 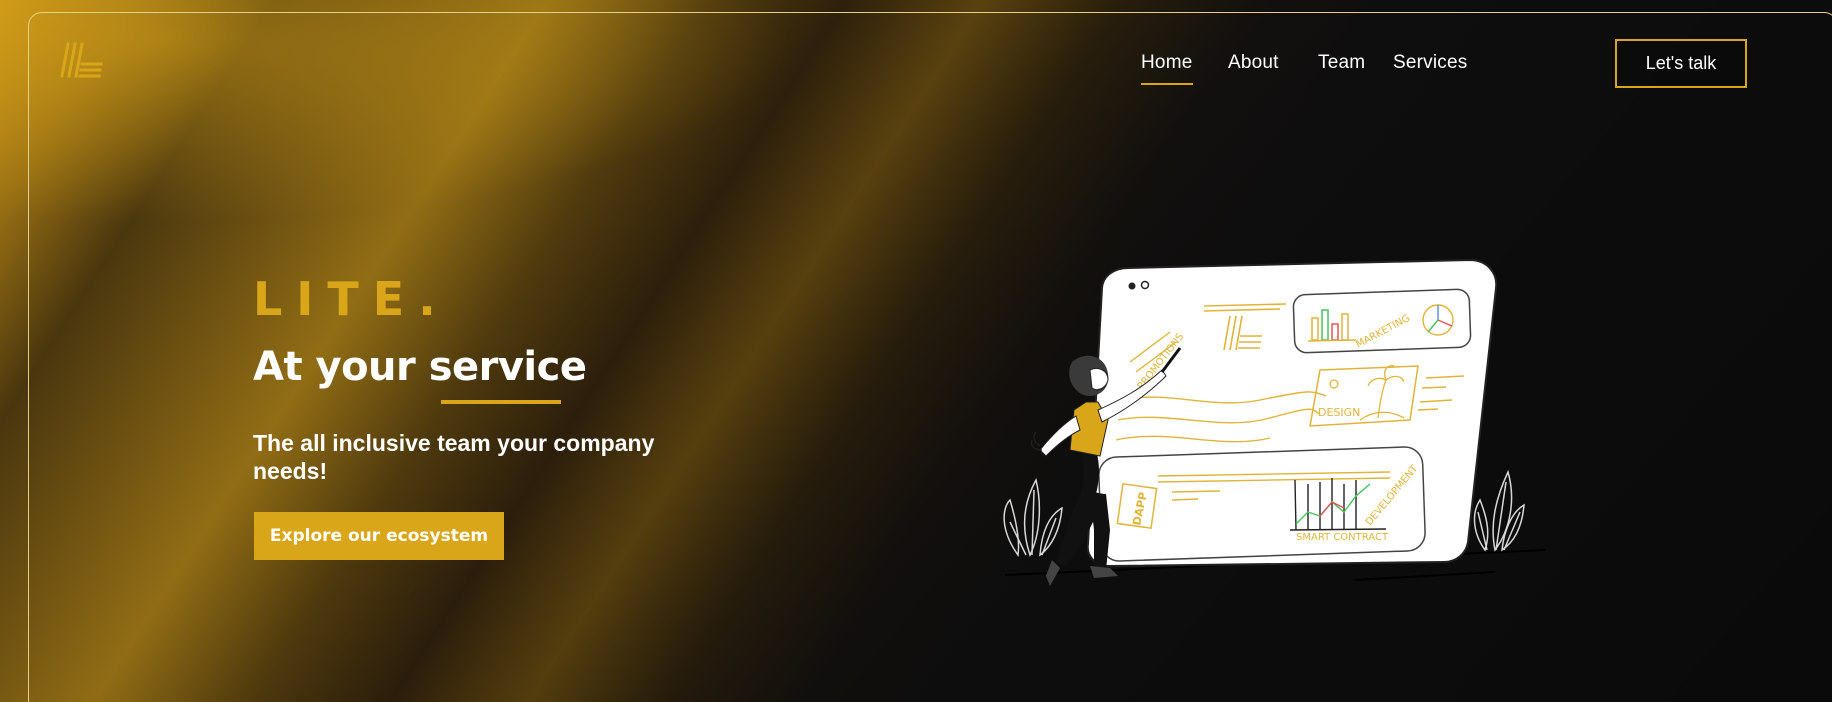 What do you see at coordinates (501, 402) in the screenshot?
I see `headline-underline` at bounding box center [501, 402].